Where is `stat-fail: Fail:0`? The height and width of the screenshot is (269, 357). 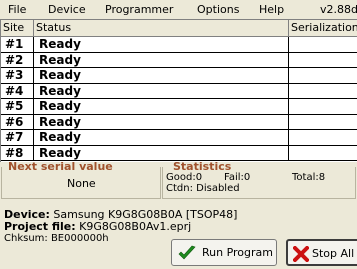 stat-fail: Fail:0 is located at coordinates (237, 177).